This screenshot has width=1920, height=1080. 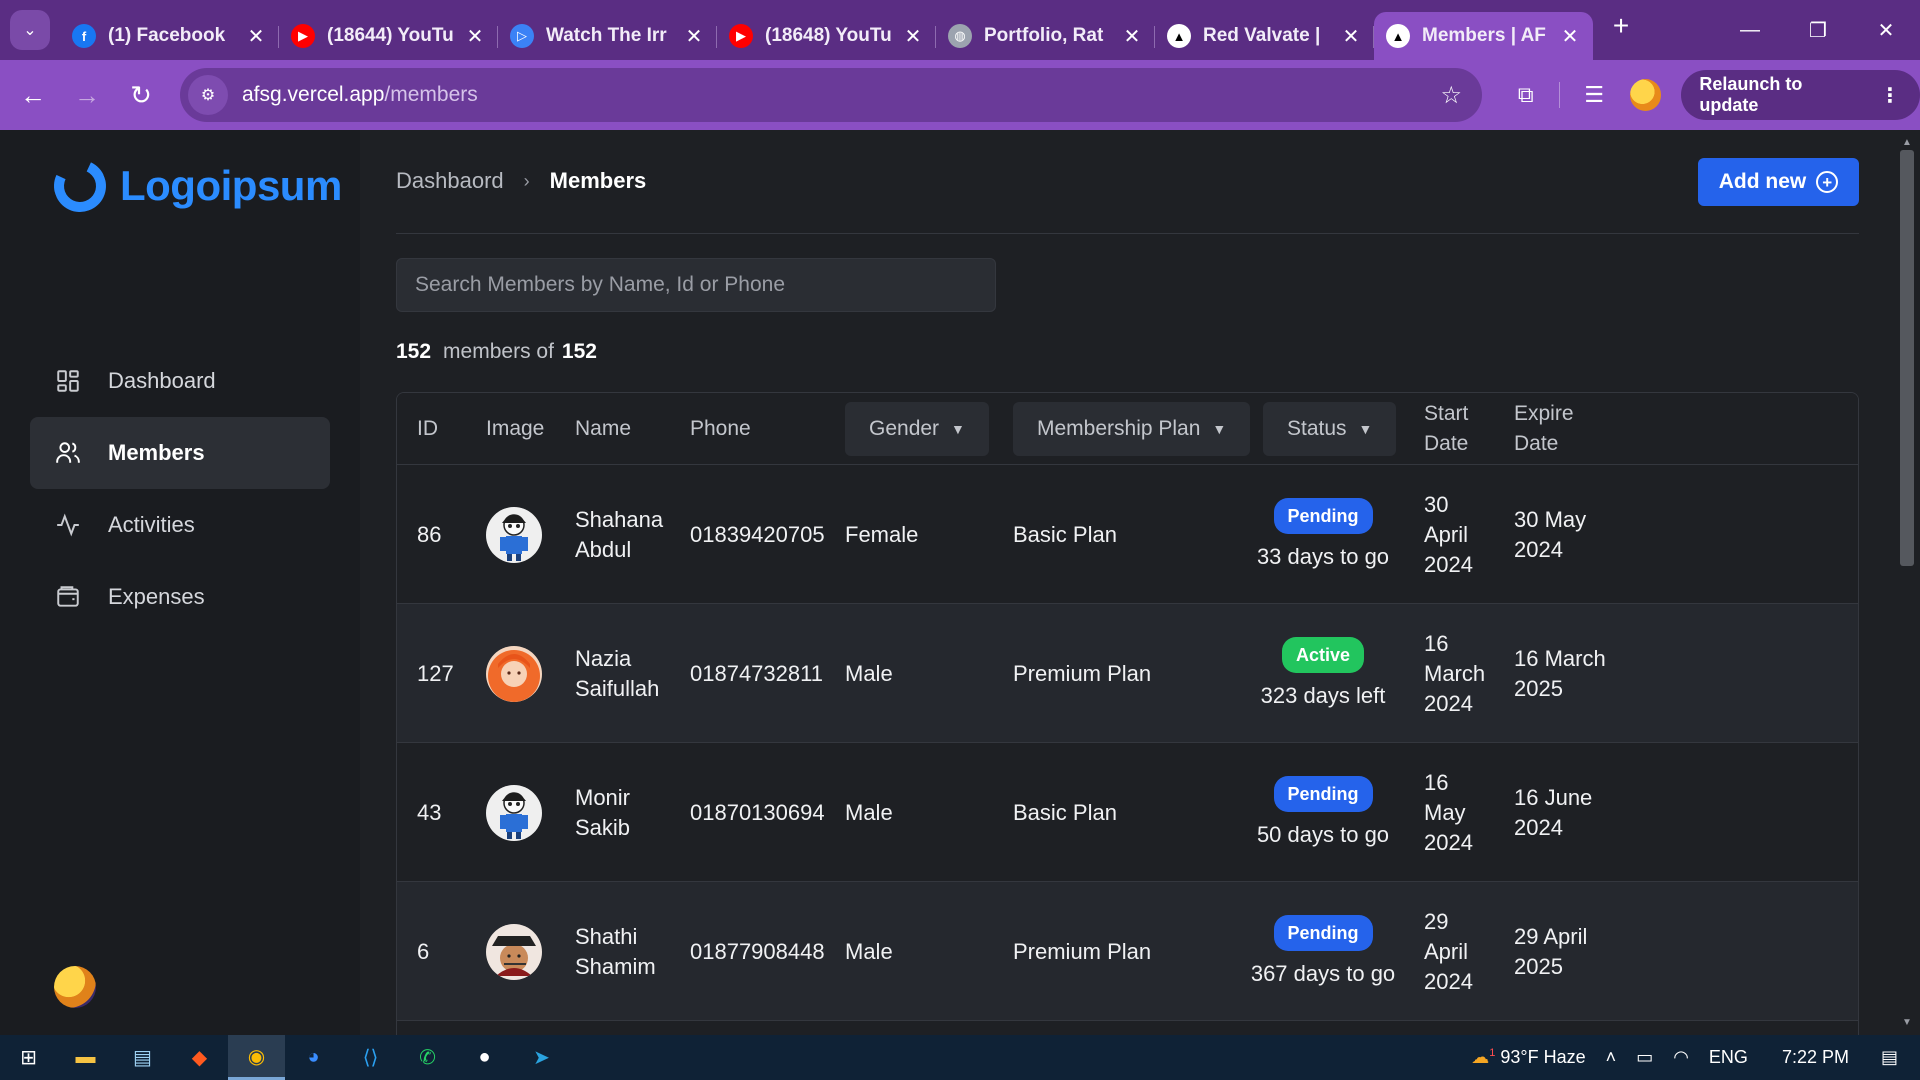 I want to click on plan-filter-dropdown: Membership Plan ▼, so click(x=1132, y=429).